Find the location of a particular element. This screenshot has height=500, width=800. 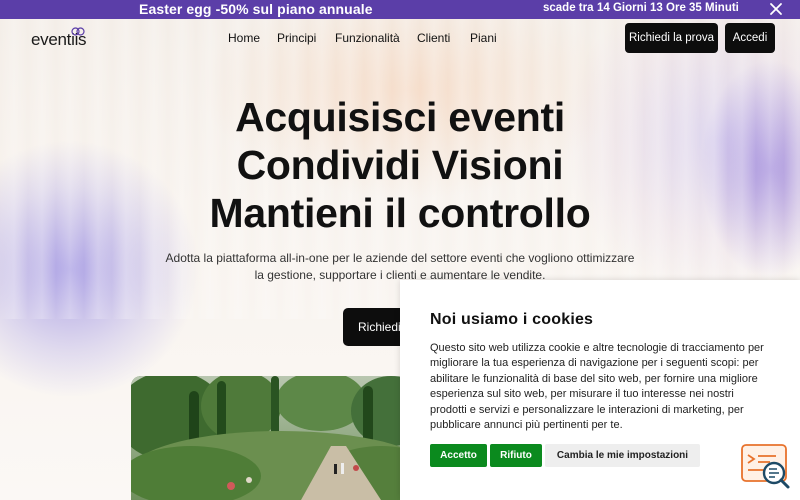

garden-venue-image is located at coordinates (276, 438).